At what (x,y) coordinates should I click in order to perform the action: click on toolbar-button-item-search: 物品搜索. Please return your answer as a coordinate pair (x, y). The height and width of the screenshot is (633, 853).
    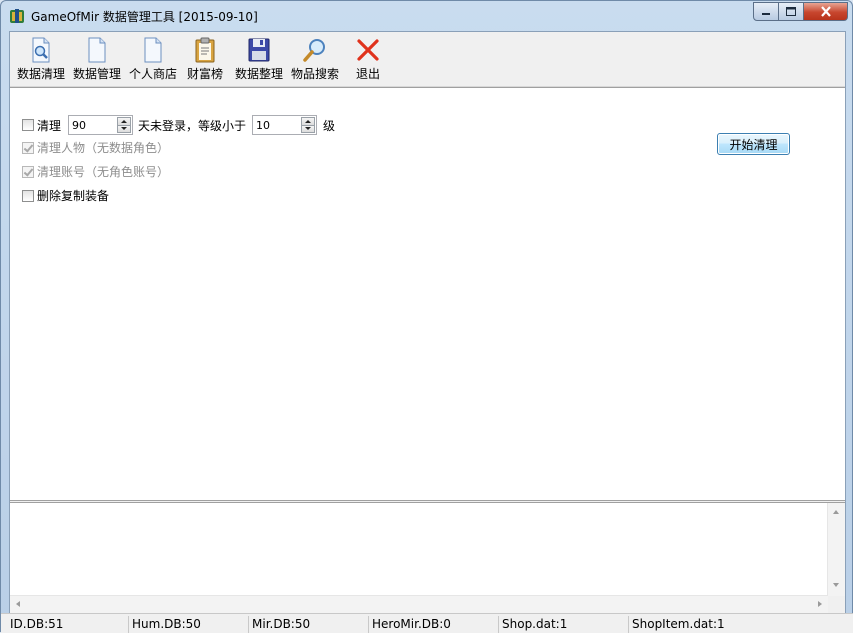
    Looking at the image, I should click on (315, 61).